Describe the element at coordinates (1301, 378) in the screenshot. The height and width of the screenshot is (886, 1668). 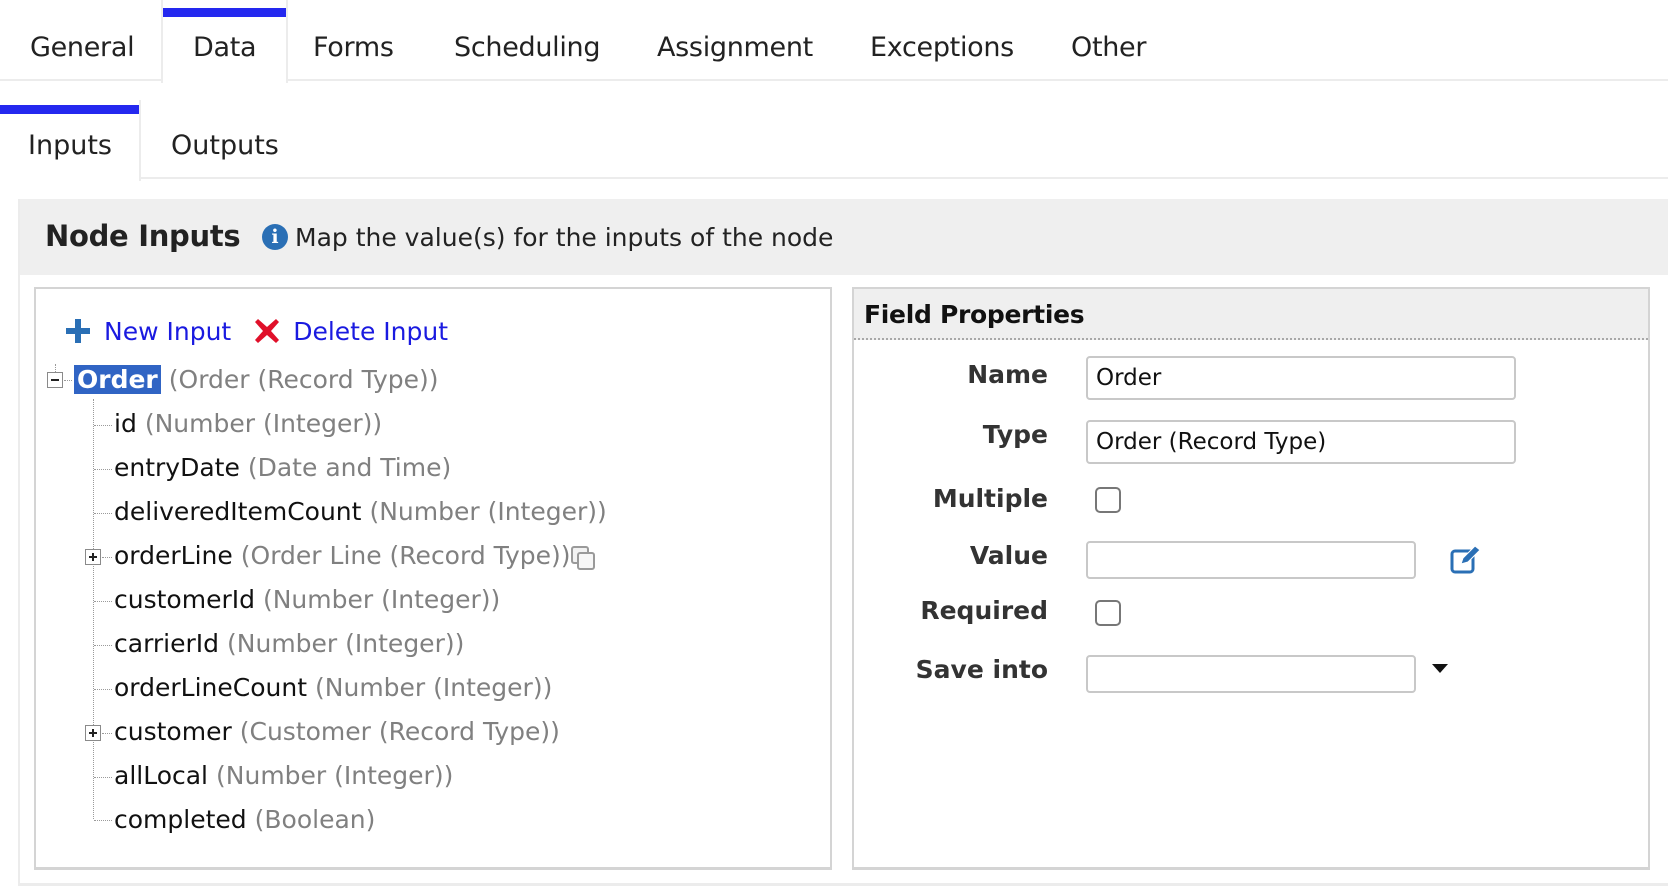
I see `name-field` at that location.